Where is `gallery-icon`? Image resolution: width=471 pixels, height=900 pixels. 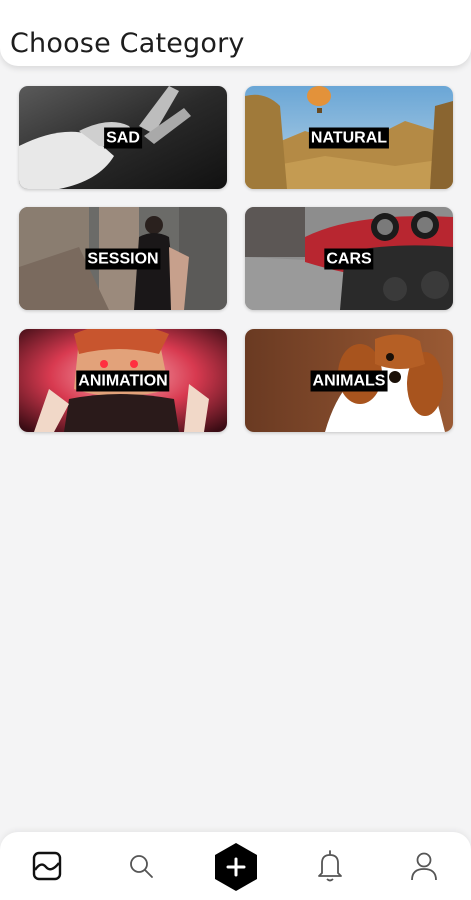 gallery-icon is located at coordinates (47, 866).